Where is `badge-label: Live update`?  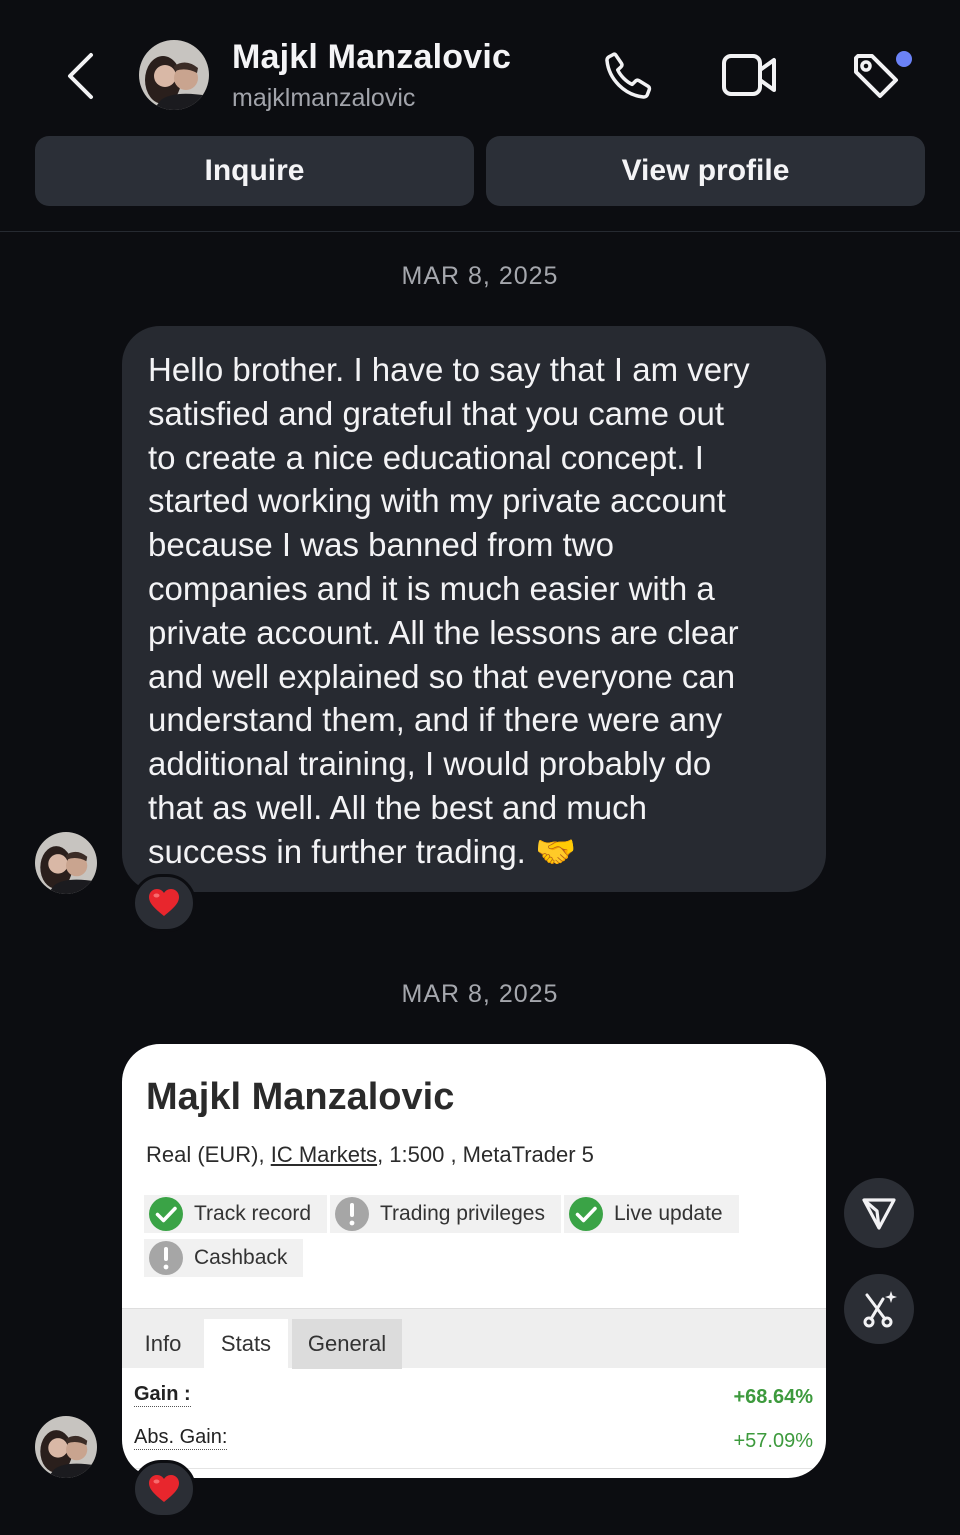 badge-label: Live update is located at coordinates (668, 1213).